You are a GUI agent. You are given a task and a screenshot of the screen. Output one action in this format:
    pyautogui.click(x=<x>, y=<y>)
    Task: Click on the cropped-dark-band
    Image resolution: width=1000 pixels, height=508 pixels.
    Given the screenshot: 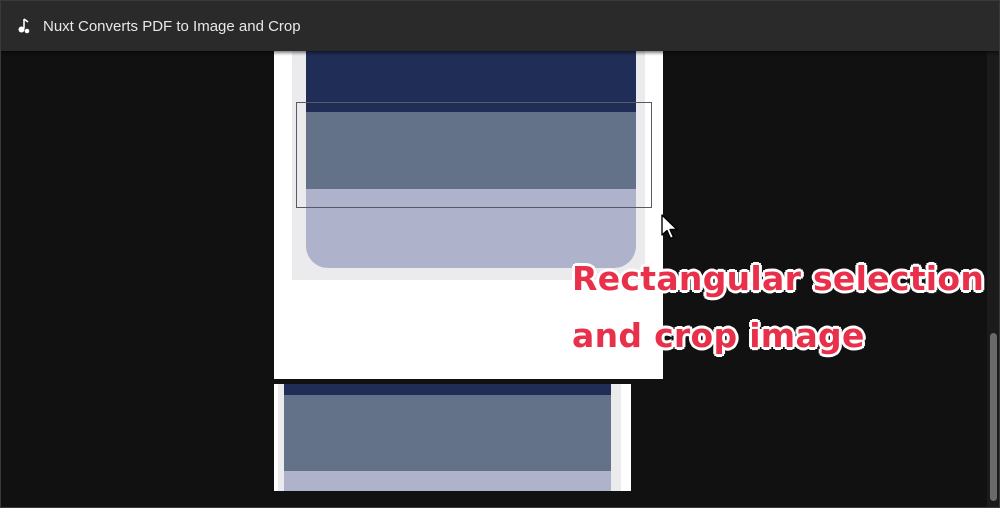 What is the action you would take?
    pyautogui.click(x=447, y=389)
    